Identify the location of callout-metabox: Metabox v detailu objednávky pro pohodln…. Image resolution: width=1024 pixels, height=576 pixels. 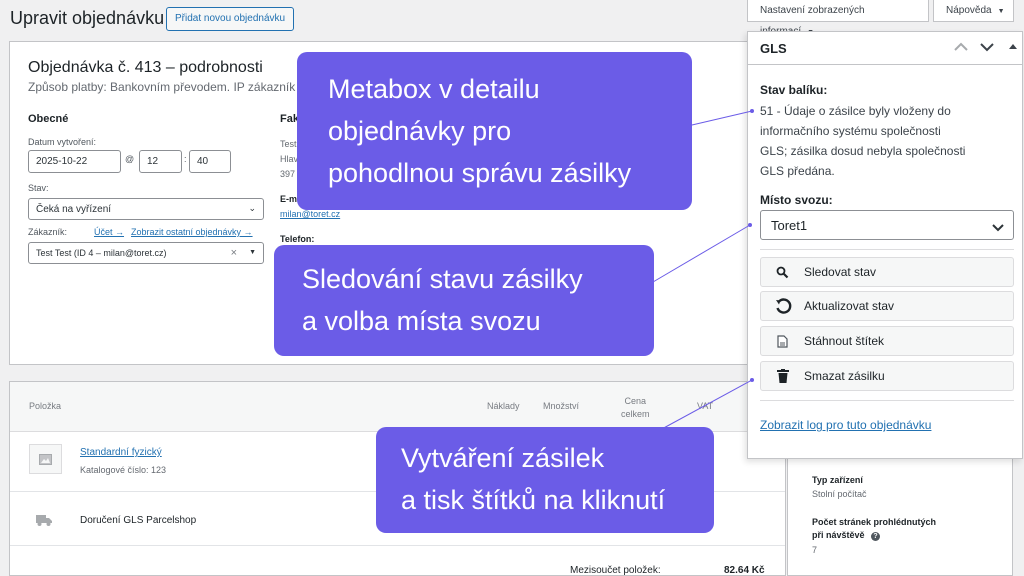
(494, 131).